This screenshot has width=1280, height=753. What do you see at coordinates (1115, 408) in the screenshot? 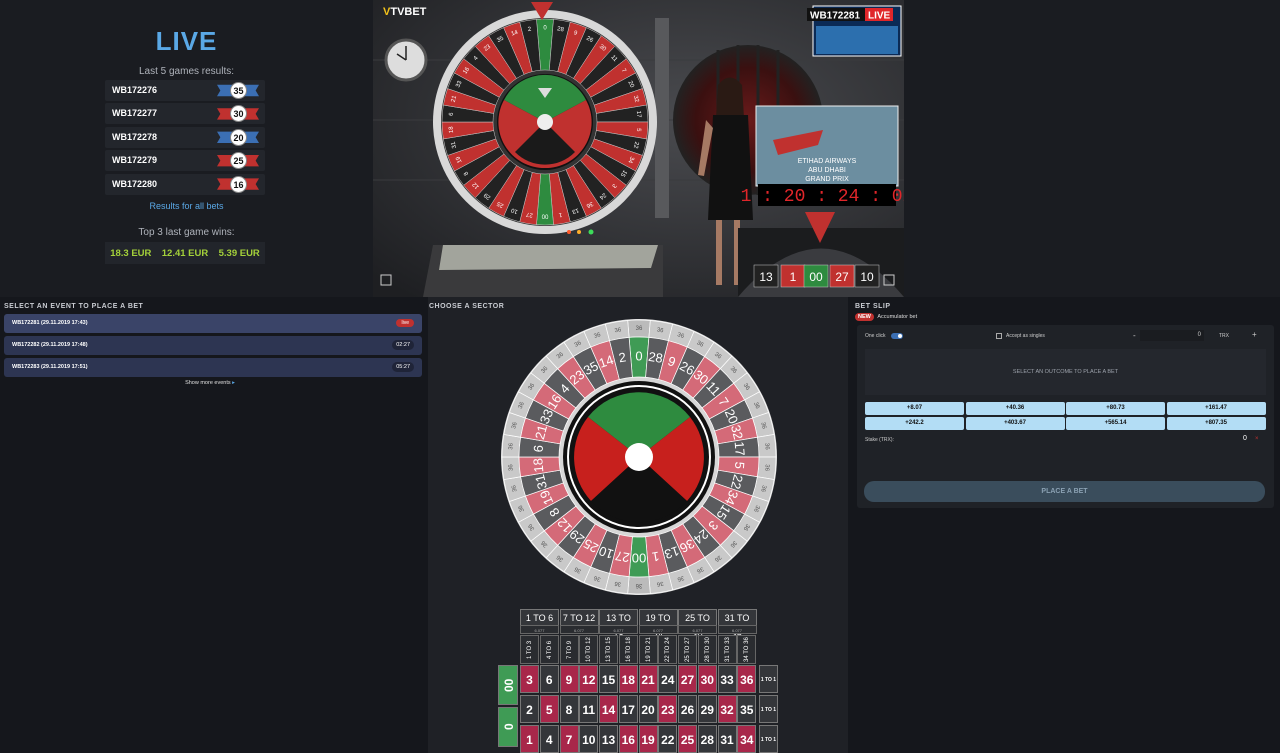
I see `quick-stake-button: +80.73` at bounding box center [1115, 408].